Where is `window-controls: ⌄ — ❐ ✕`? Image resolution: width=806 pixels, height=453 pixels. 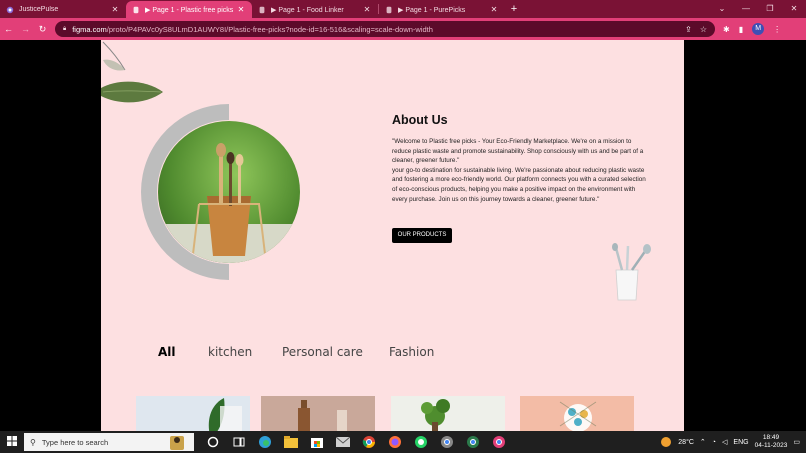
window-controls: ⌄ — ❐ ✕ is located at coordinates (758, 8).